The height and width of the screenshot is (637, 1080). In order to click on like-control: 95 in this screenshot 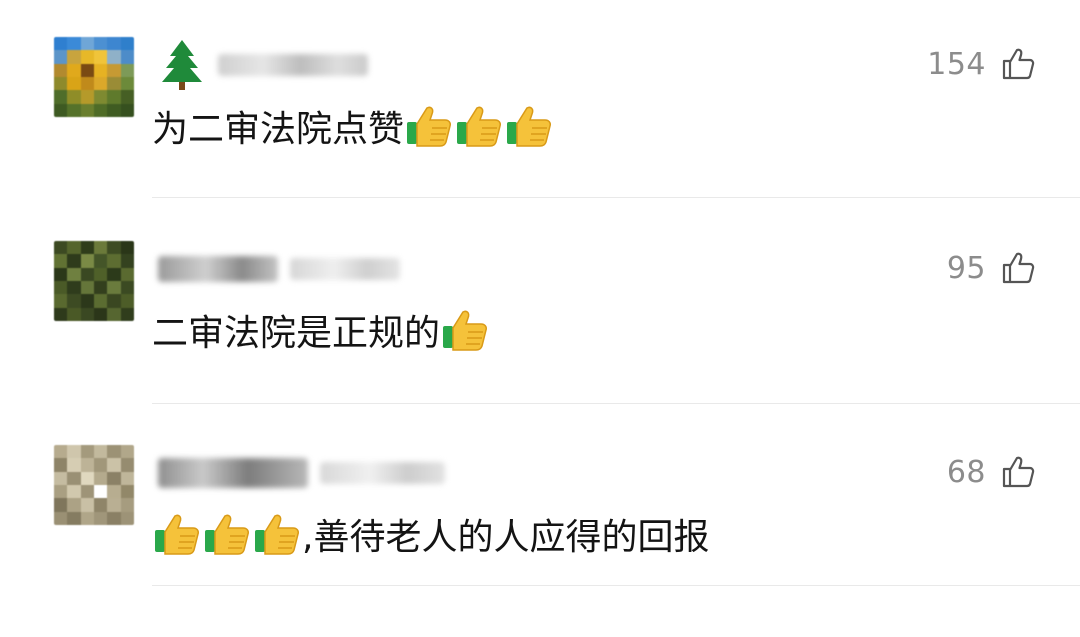, I will do `click(991, 268)`.